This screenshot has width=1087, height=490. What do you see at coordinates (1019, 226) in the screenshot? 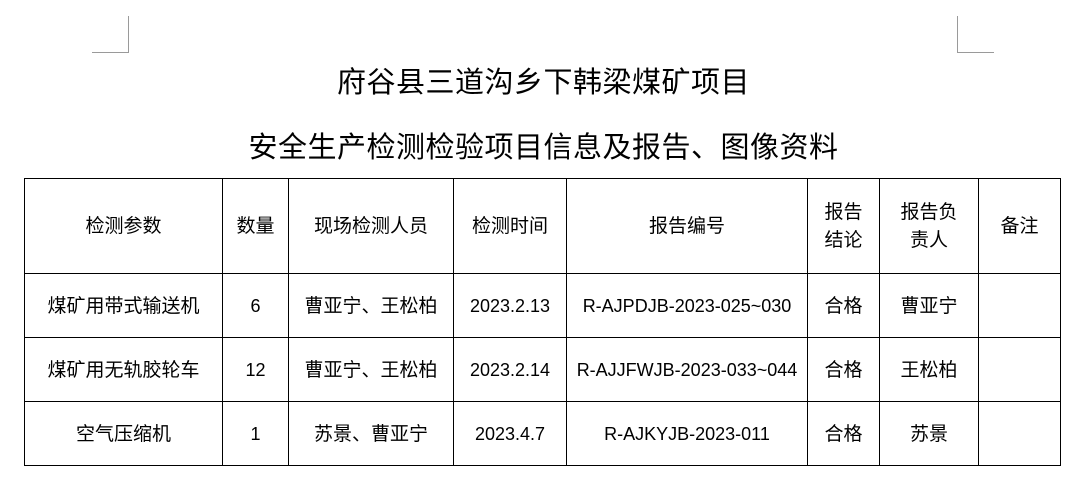
I see `header-remarks: 备注` at bounding box center [1019, 226].